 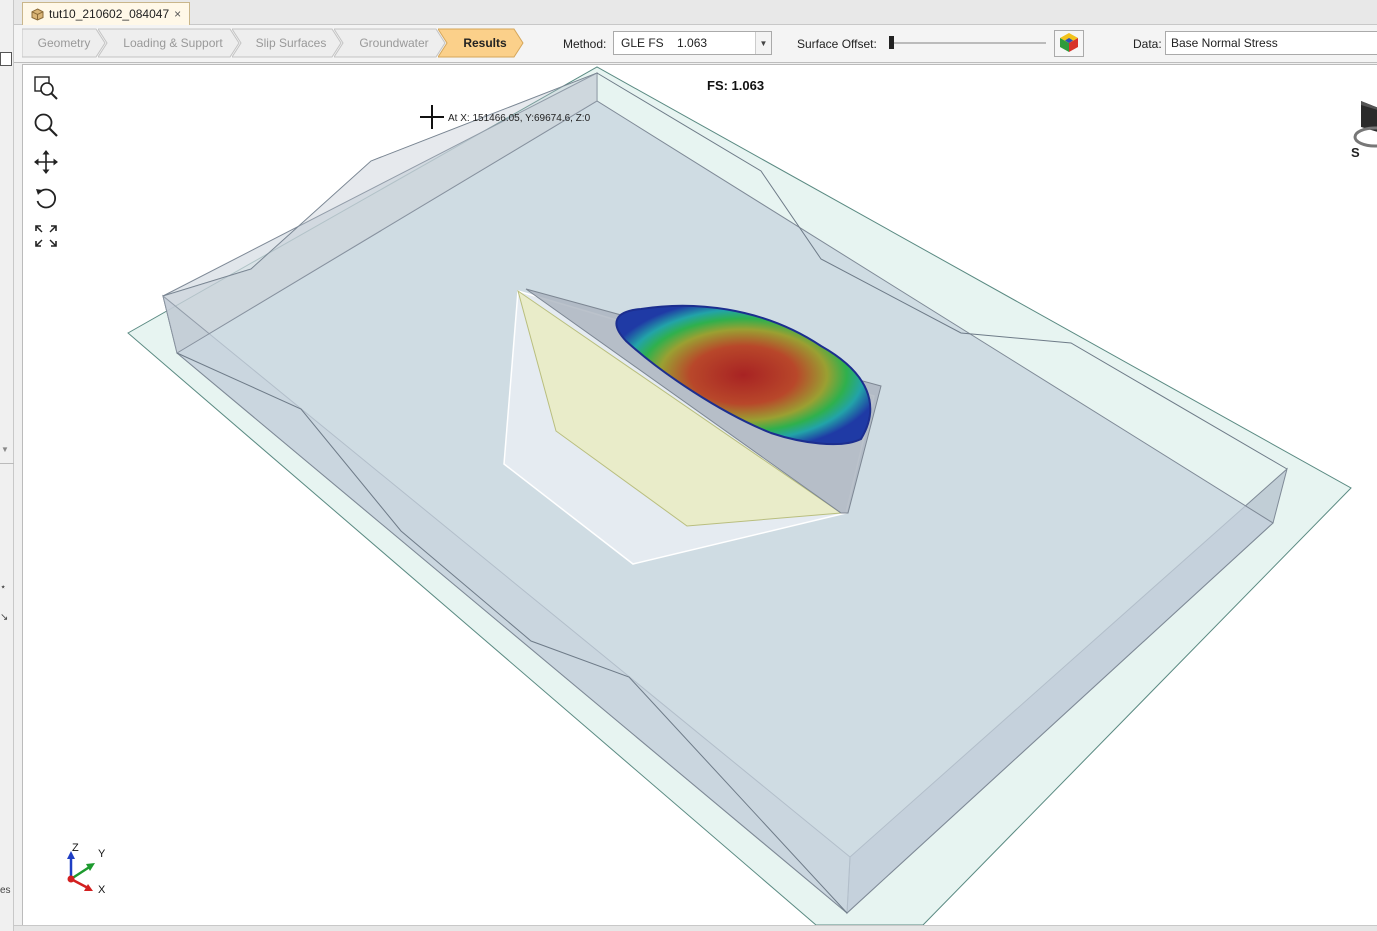 What do you see at coordinates (102, 890) in the screenshot?
I see `axis-x-label: X` at bounding box center [102, 890].